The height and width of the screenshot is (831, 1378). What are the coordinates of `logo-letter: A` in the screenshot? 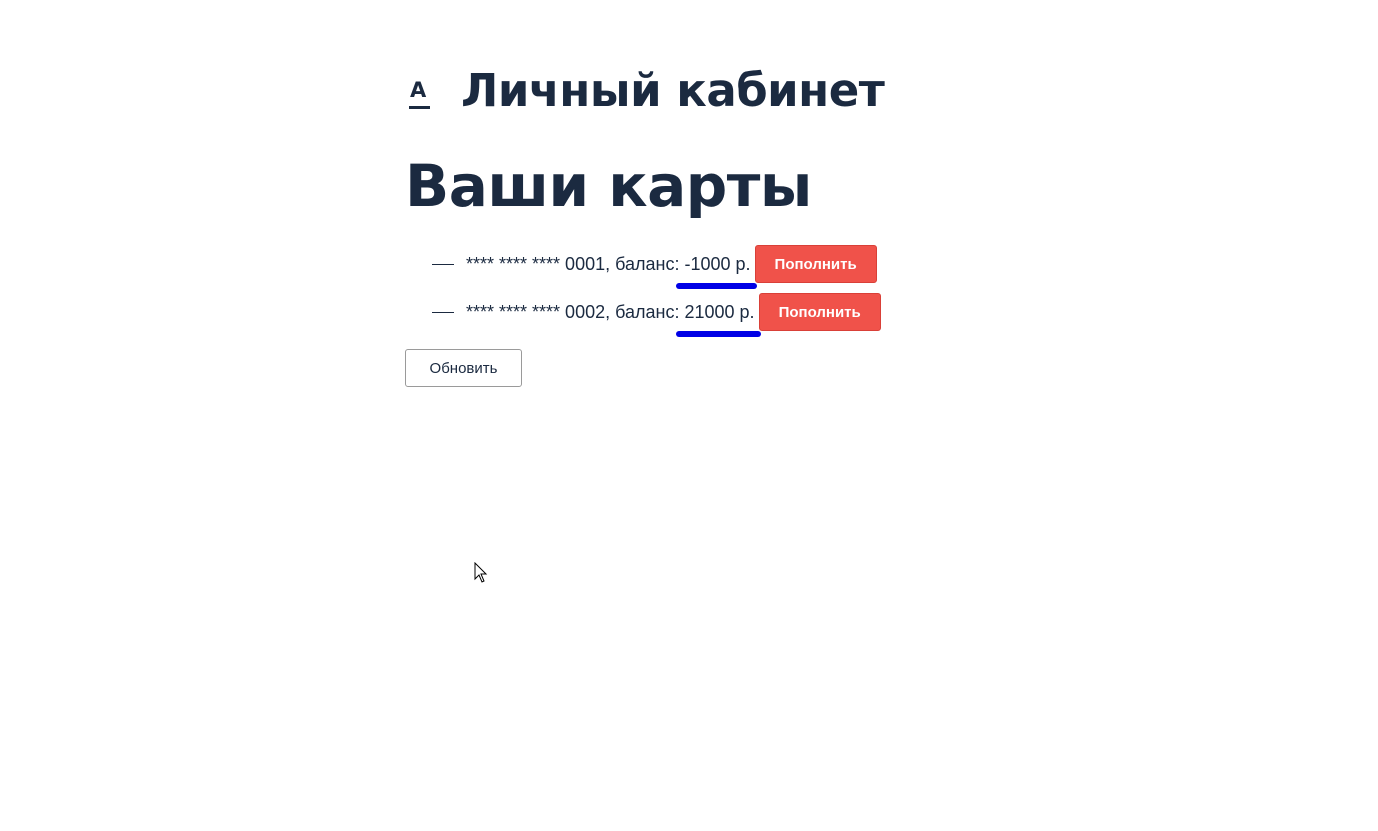 It's located at (418, 90).